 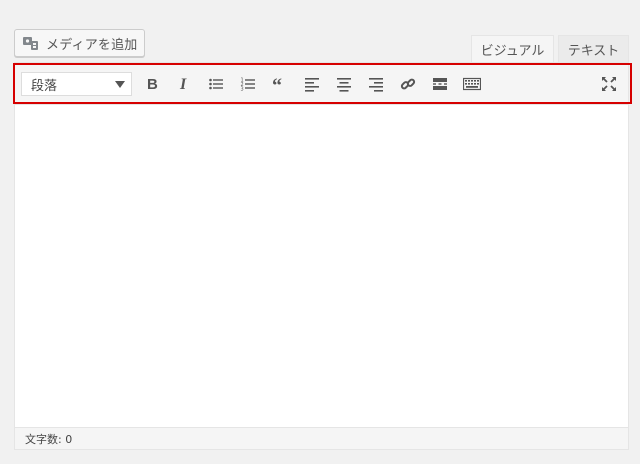 I want to click on svg-text: B, so click(x=152, y=84).